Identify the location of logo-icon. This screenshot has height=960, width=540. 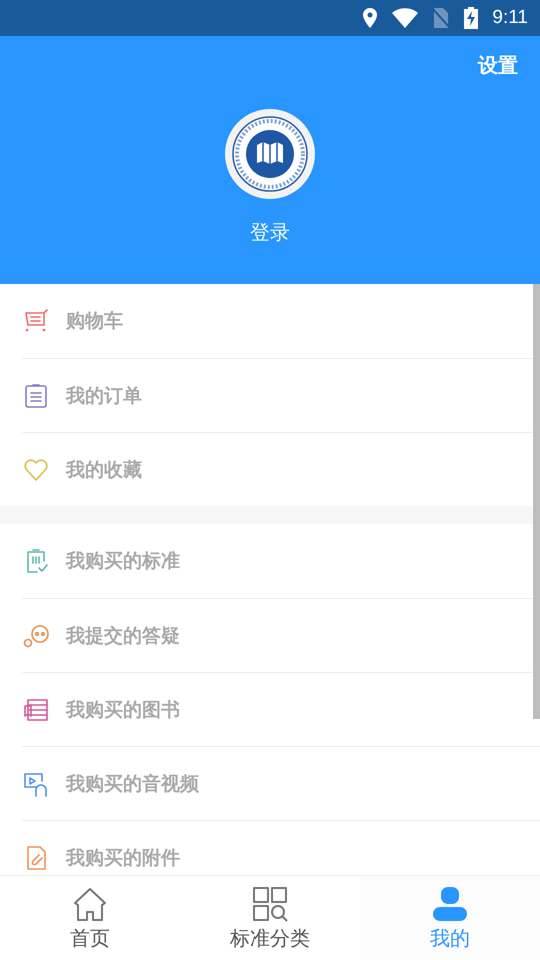
(270, 154).